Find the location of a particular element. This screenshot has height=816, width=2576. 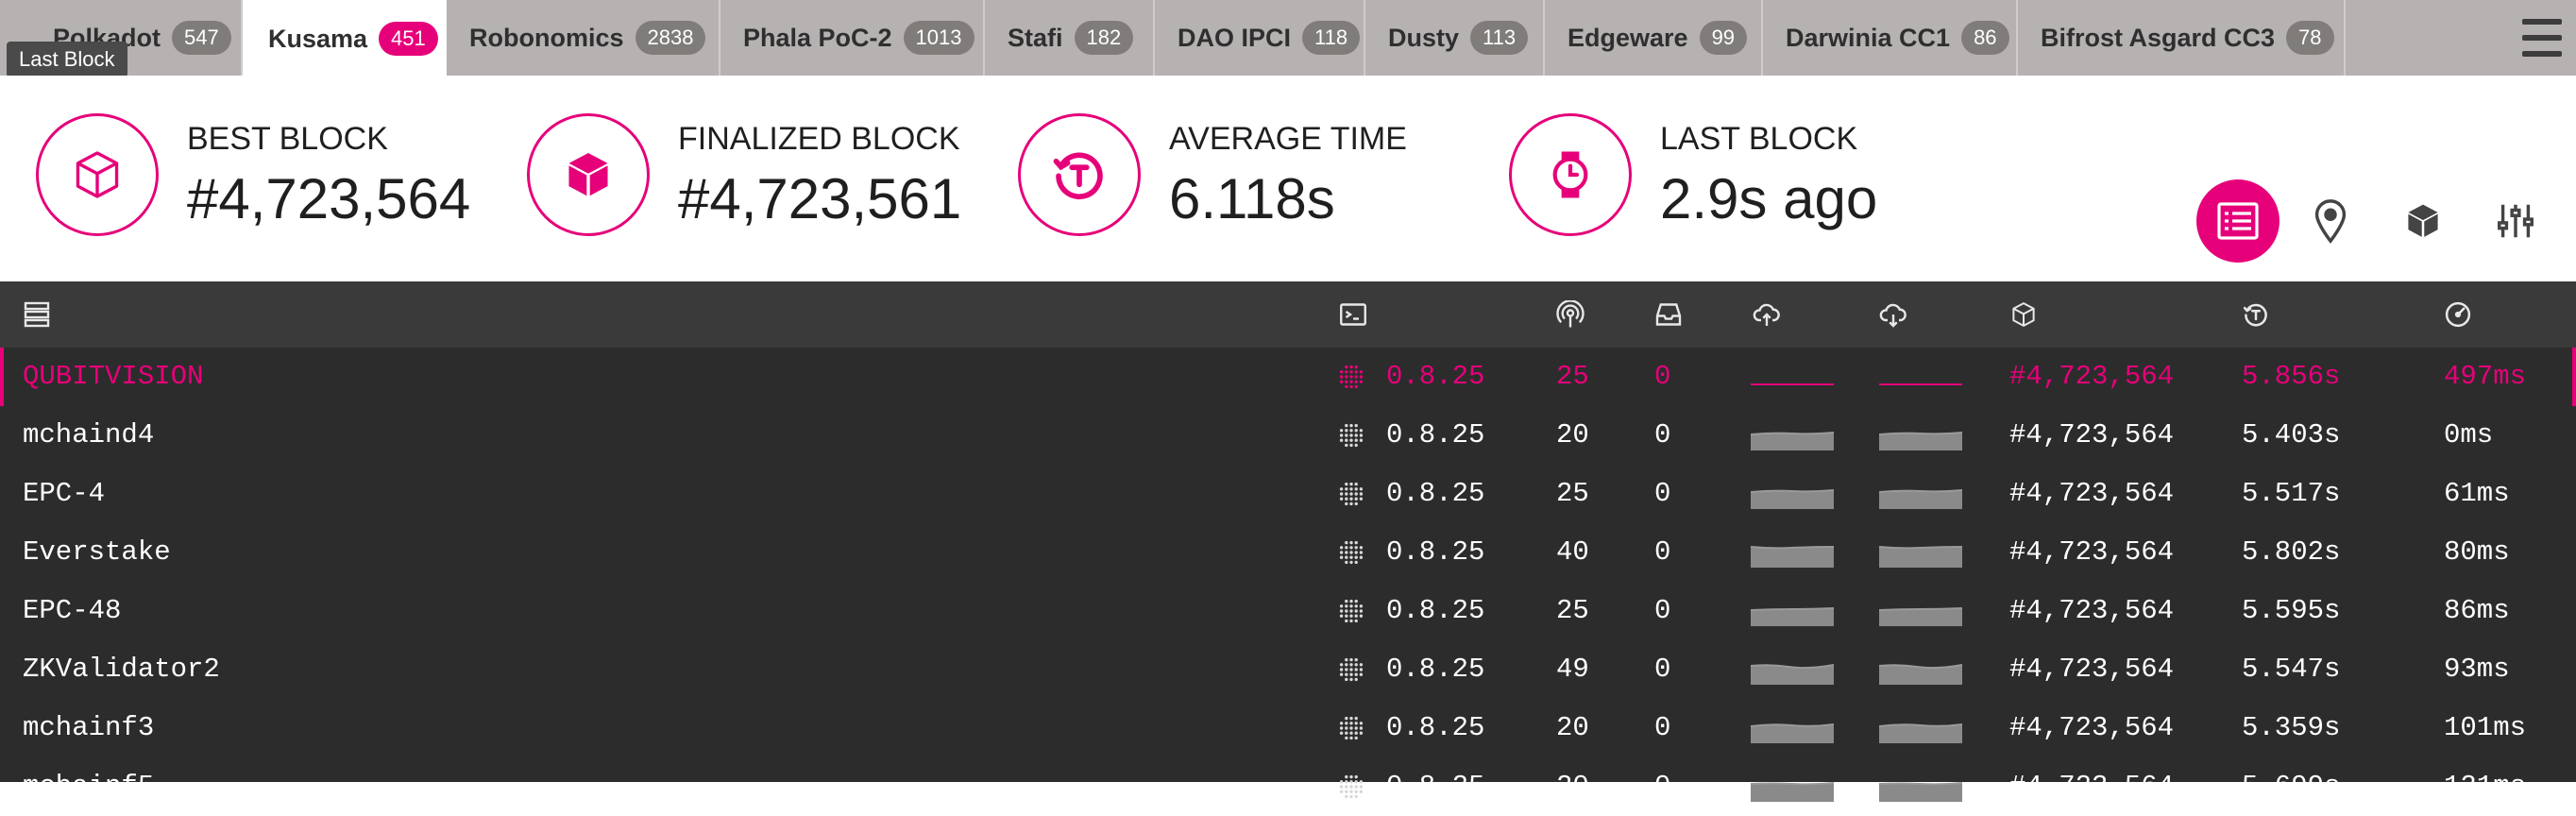

tab-label: Robonomics is located at coordinates (546, 37).